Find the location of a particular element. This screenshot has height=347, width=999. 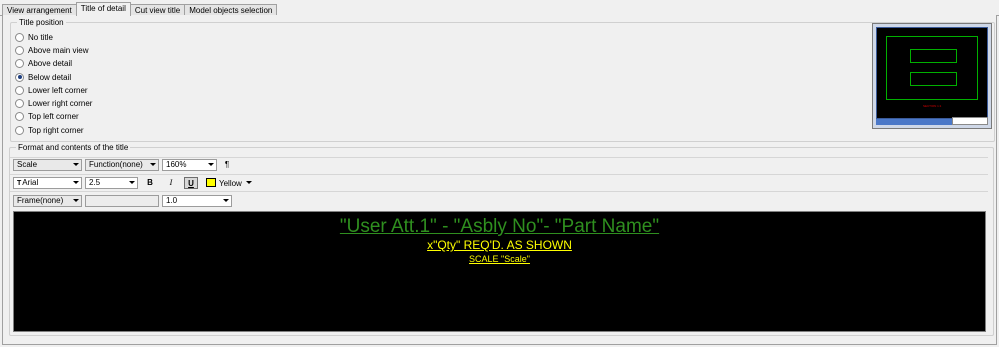

field-select-value: Scale is located at coordinates (27, 164).